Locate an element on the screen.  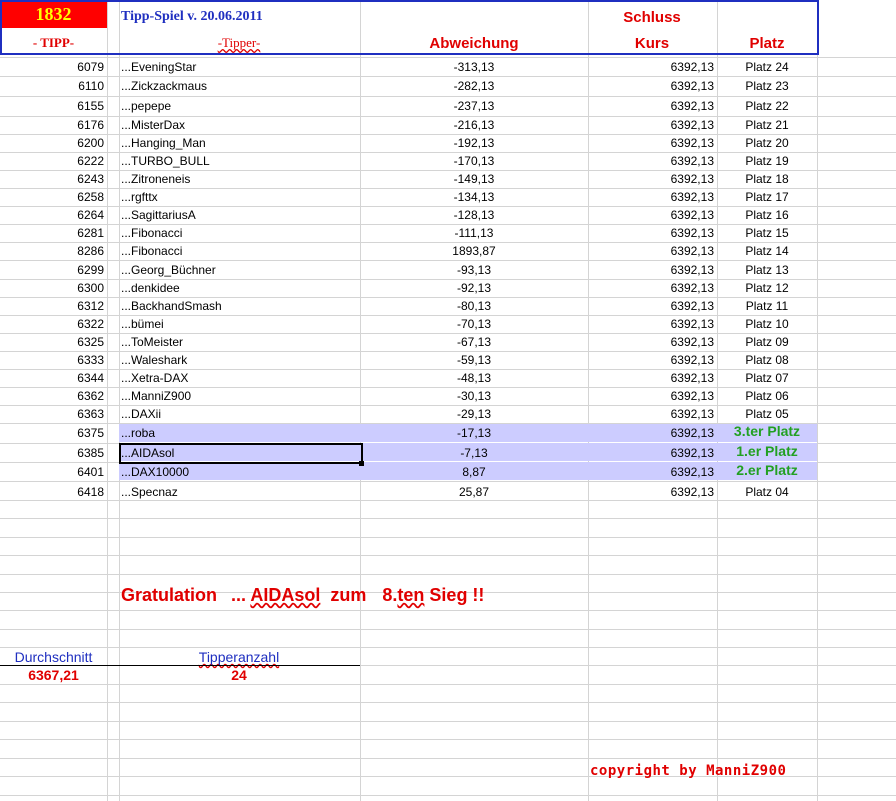
tipp-value: 6362 is located at coordinates (90, 396).